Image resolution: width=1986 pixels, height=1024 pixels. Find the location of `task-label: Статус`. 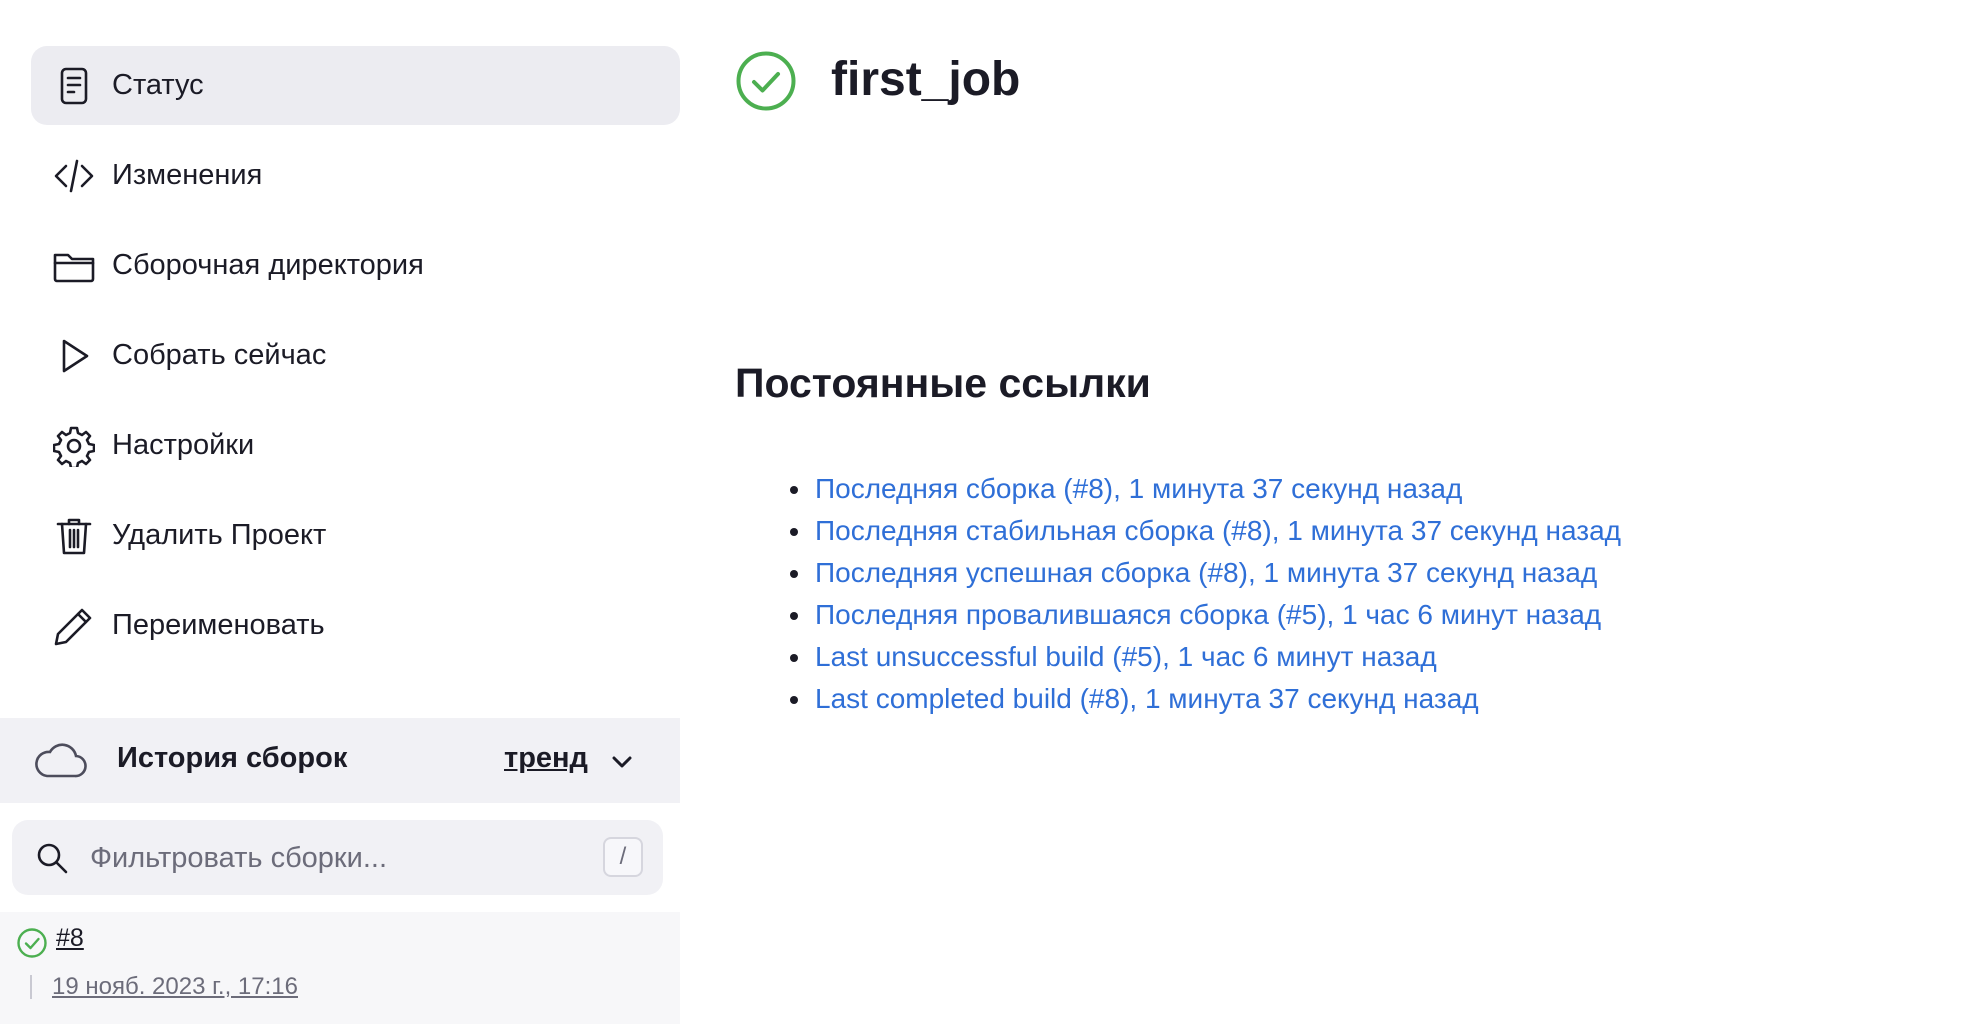

task-label: Статус is located at coordinates (158, 85).